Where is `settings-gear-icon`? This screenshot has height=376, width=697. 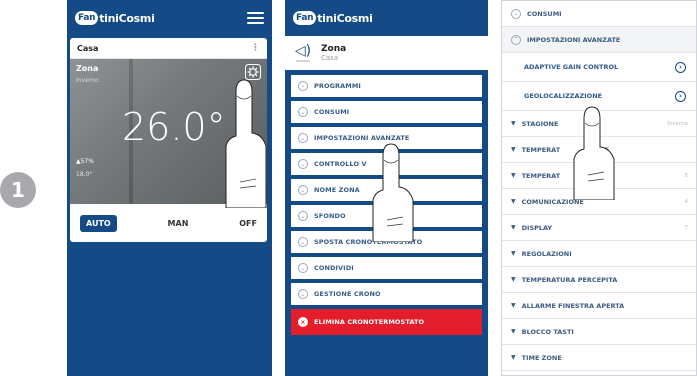 settings-gear-icon is located at coordinates (253, 72).